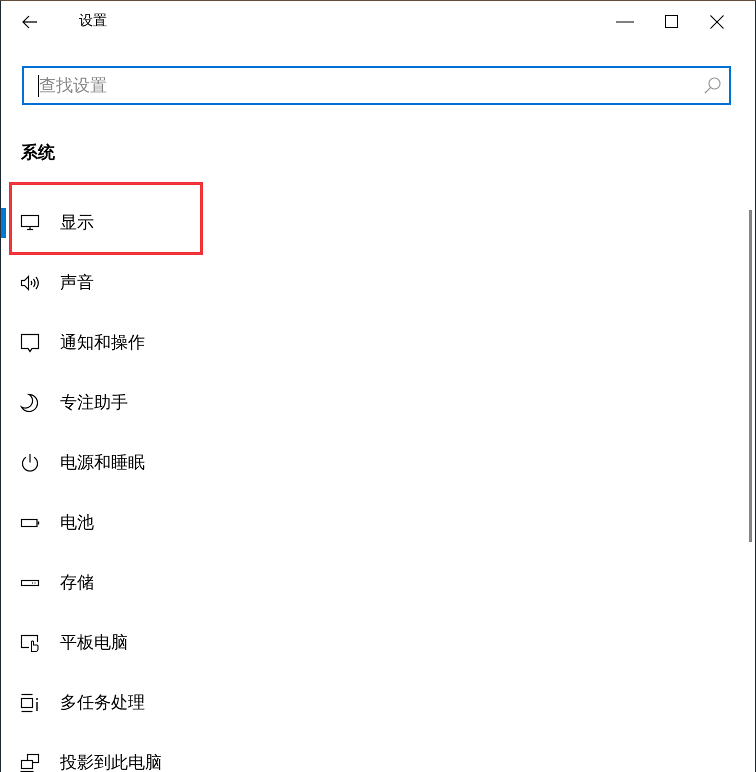  I want to click on scrollbar, so click(750, 376).